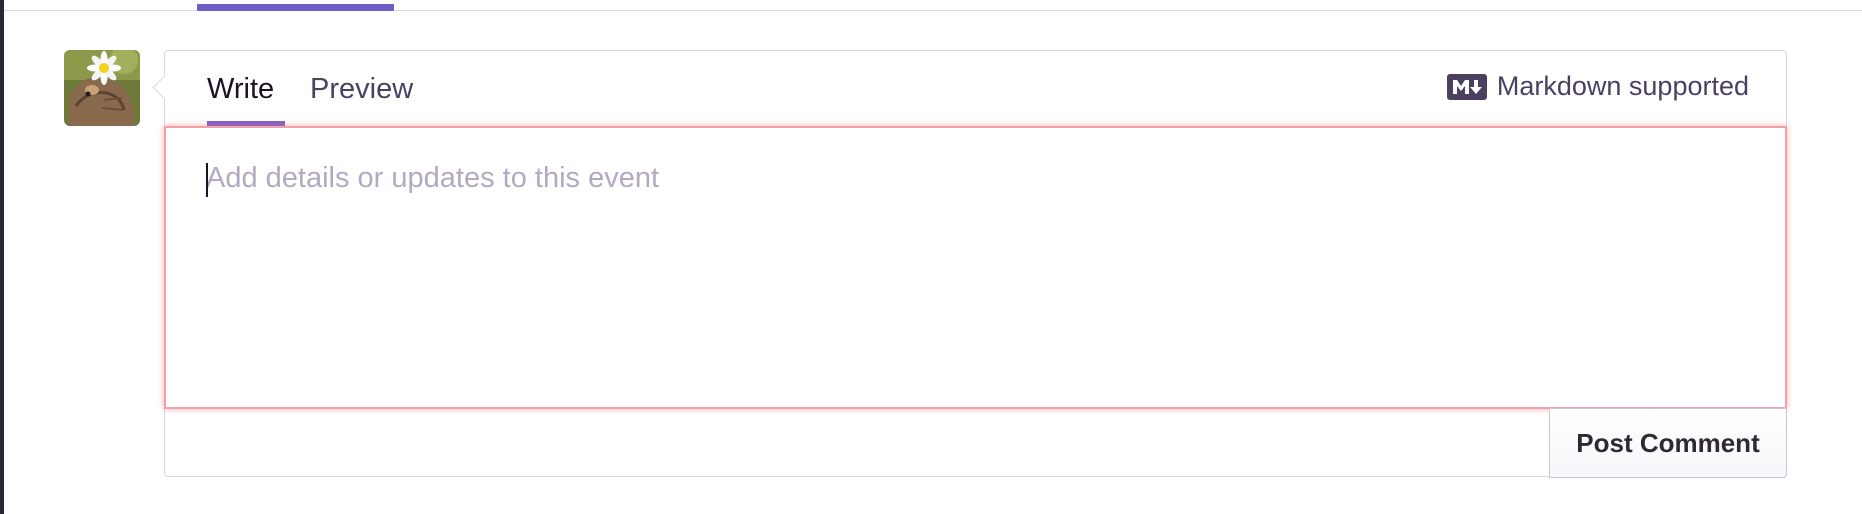  I want to click on post-comment-button: Post Comment, so click(1668, 443).